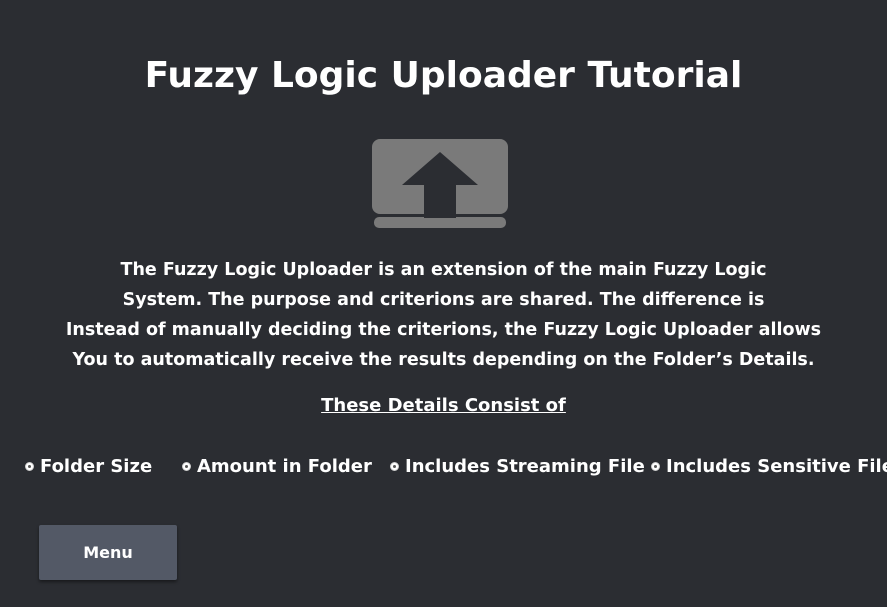 The width and height of the screenshot is (887, 613). What do you see at coordinates (443, 75) in the screenshot?
I see `page-title: Fuzzy Logic Uploader Tutorial` at bounding box center [443, 75].